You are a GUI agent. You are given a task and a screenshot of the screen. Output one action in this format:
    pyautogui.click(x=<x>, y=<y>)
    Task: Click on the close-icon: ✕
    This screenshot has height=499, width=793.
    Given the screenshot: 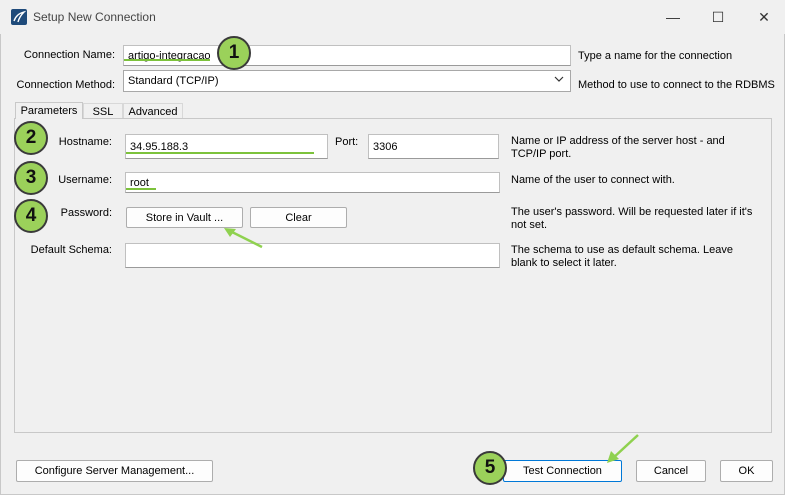 What is the action you would take?
    pyautogui.click(x=764, y=17)
    